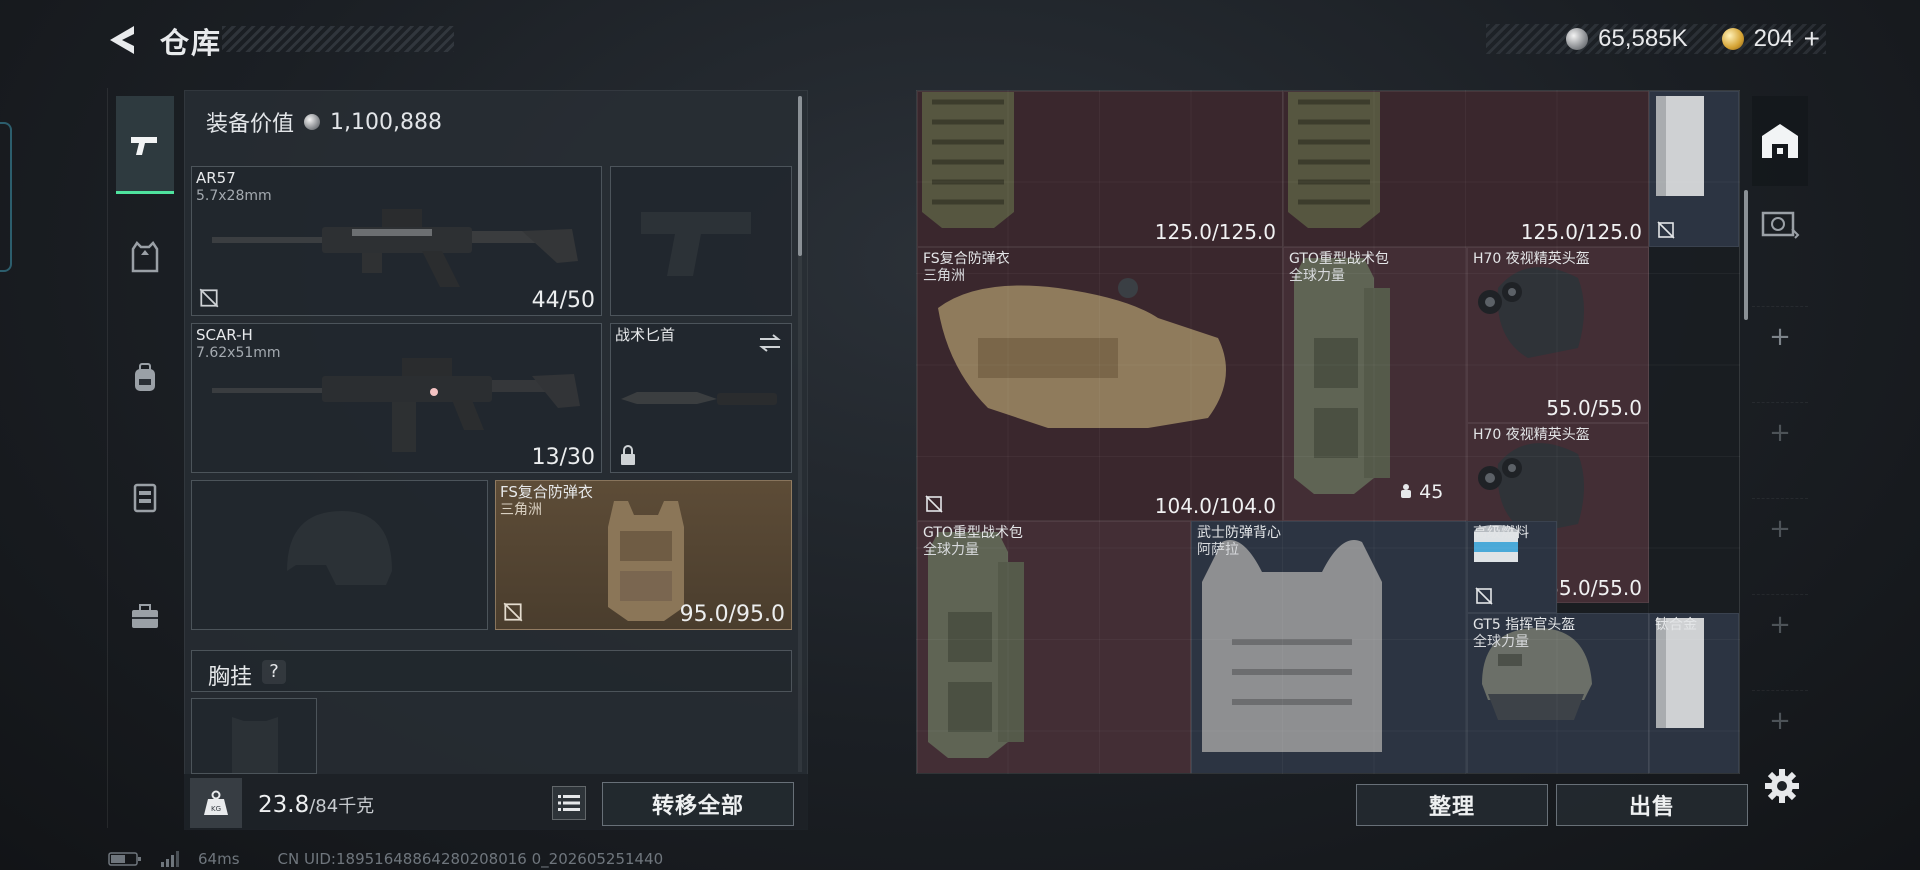 The width and height of the screenshot is (1920, 870). I want to click on sell-button: 出售, so click(1652, 805).